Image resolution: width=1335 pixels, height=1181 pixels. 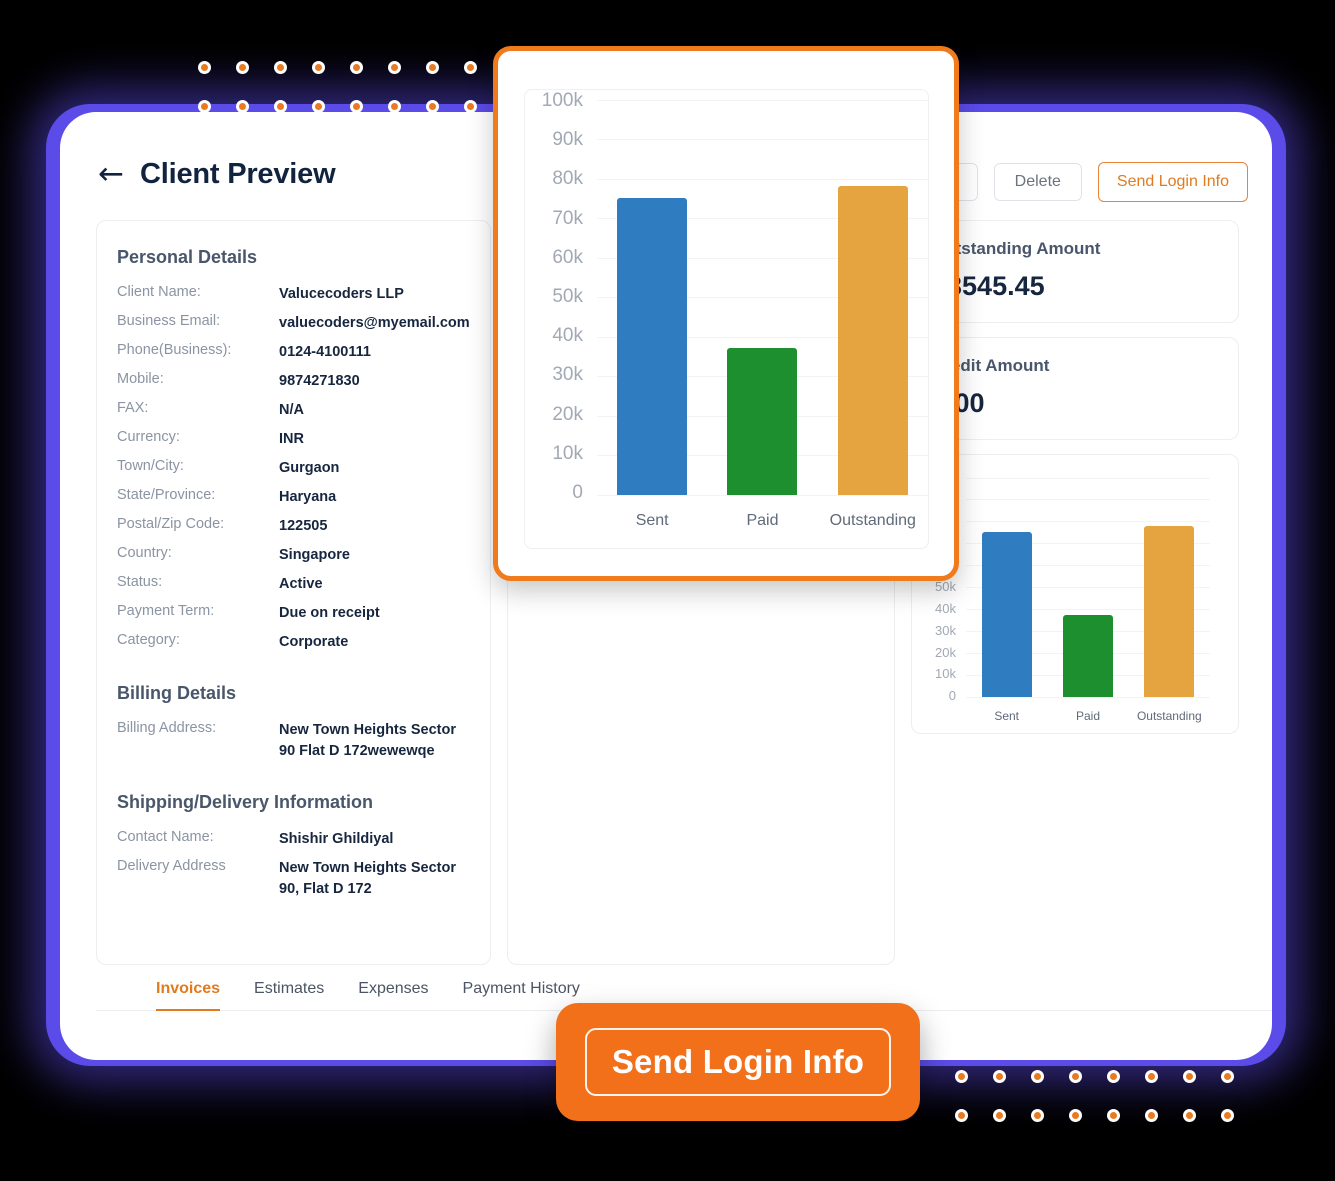 What do you see at coordinates (293, 323) in the screenshot?
I see `detail-row: Business Email: valuecoders@myemail.com` at bounding box center [293, 323].